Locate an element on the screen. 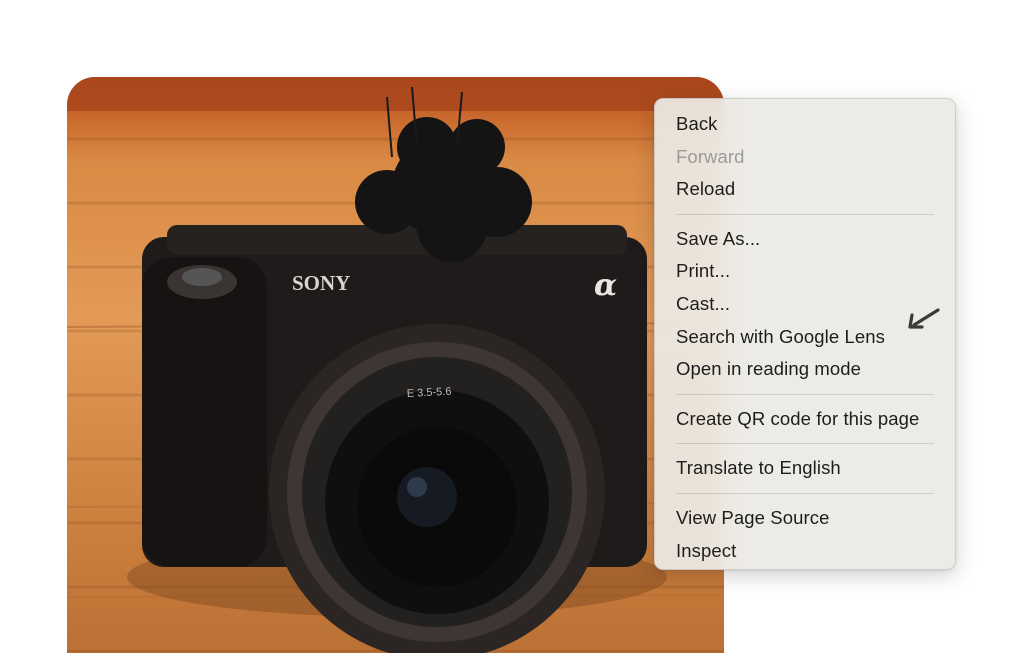 This screenshot has width=1024, height=653. menu-item-view-page-source: View Page Source is located at coordinates (805, 518).